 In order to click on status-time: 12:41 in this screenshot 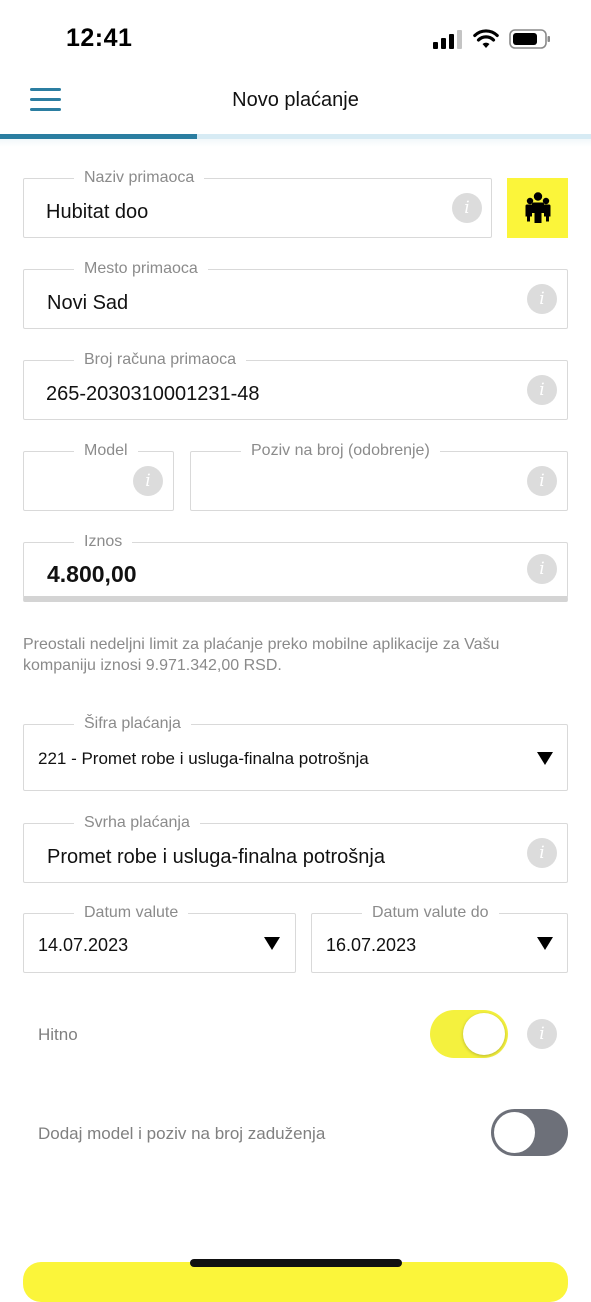, I will do `click(99, 38)`.